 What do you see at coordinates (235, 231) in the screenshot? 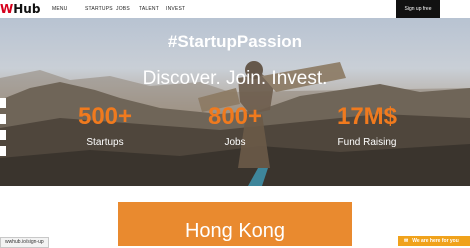
I see `city-card-title: Hong Kong` at bounding box center [235, 231].